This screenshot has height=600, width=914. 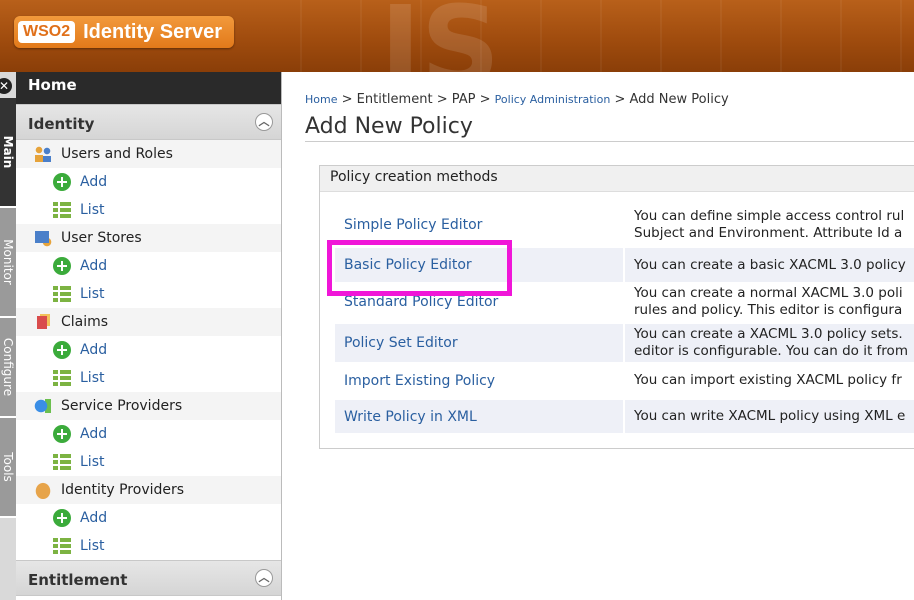 I want to click on menu-section-identity: Identity ︿, so click(x=148, y=122).